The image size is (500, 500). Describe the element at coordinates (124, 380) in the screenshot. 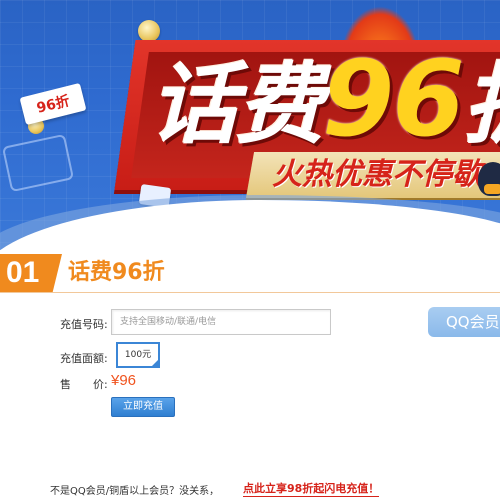

I see `price-value: ¥96` at that location.